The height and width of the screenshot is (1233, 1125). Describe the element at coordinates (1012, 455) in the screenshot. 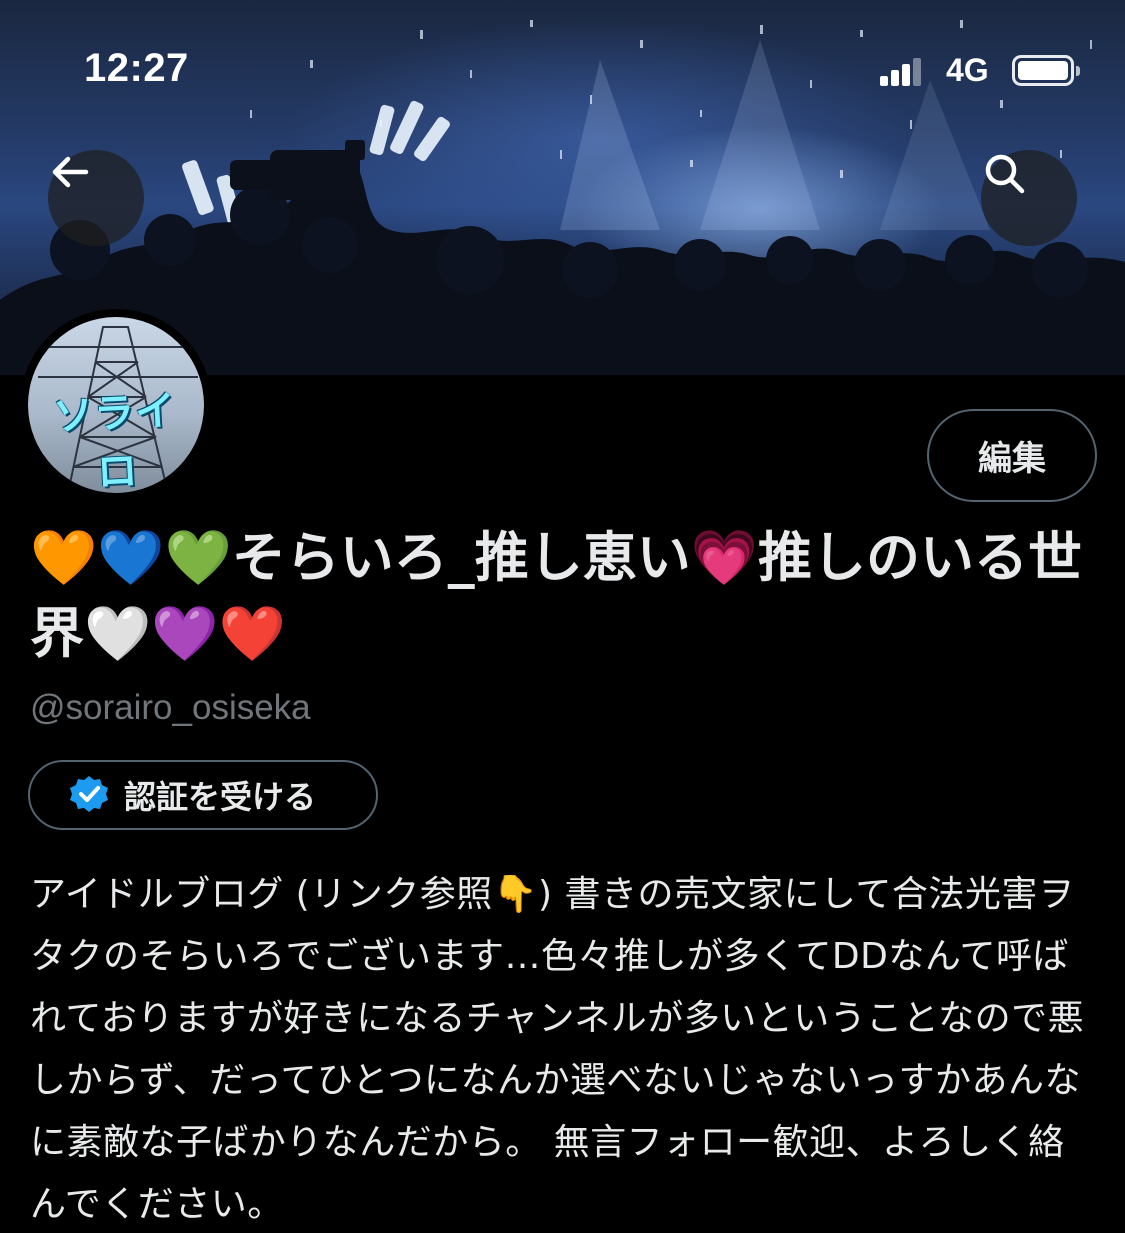

I see `edit-profile-button: 編集` at that location.